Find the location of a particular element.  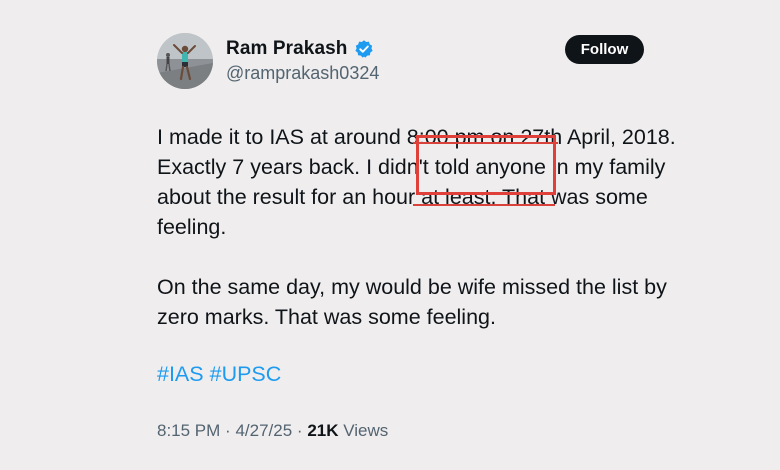

profile-photo is located at coordinates (185, 61).